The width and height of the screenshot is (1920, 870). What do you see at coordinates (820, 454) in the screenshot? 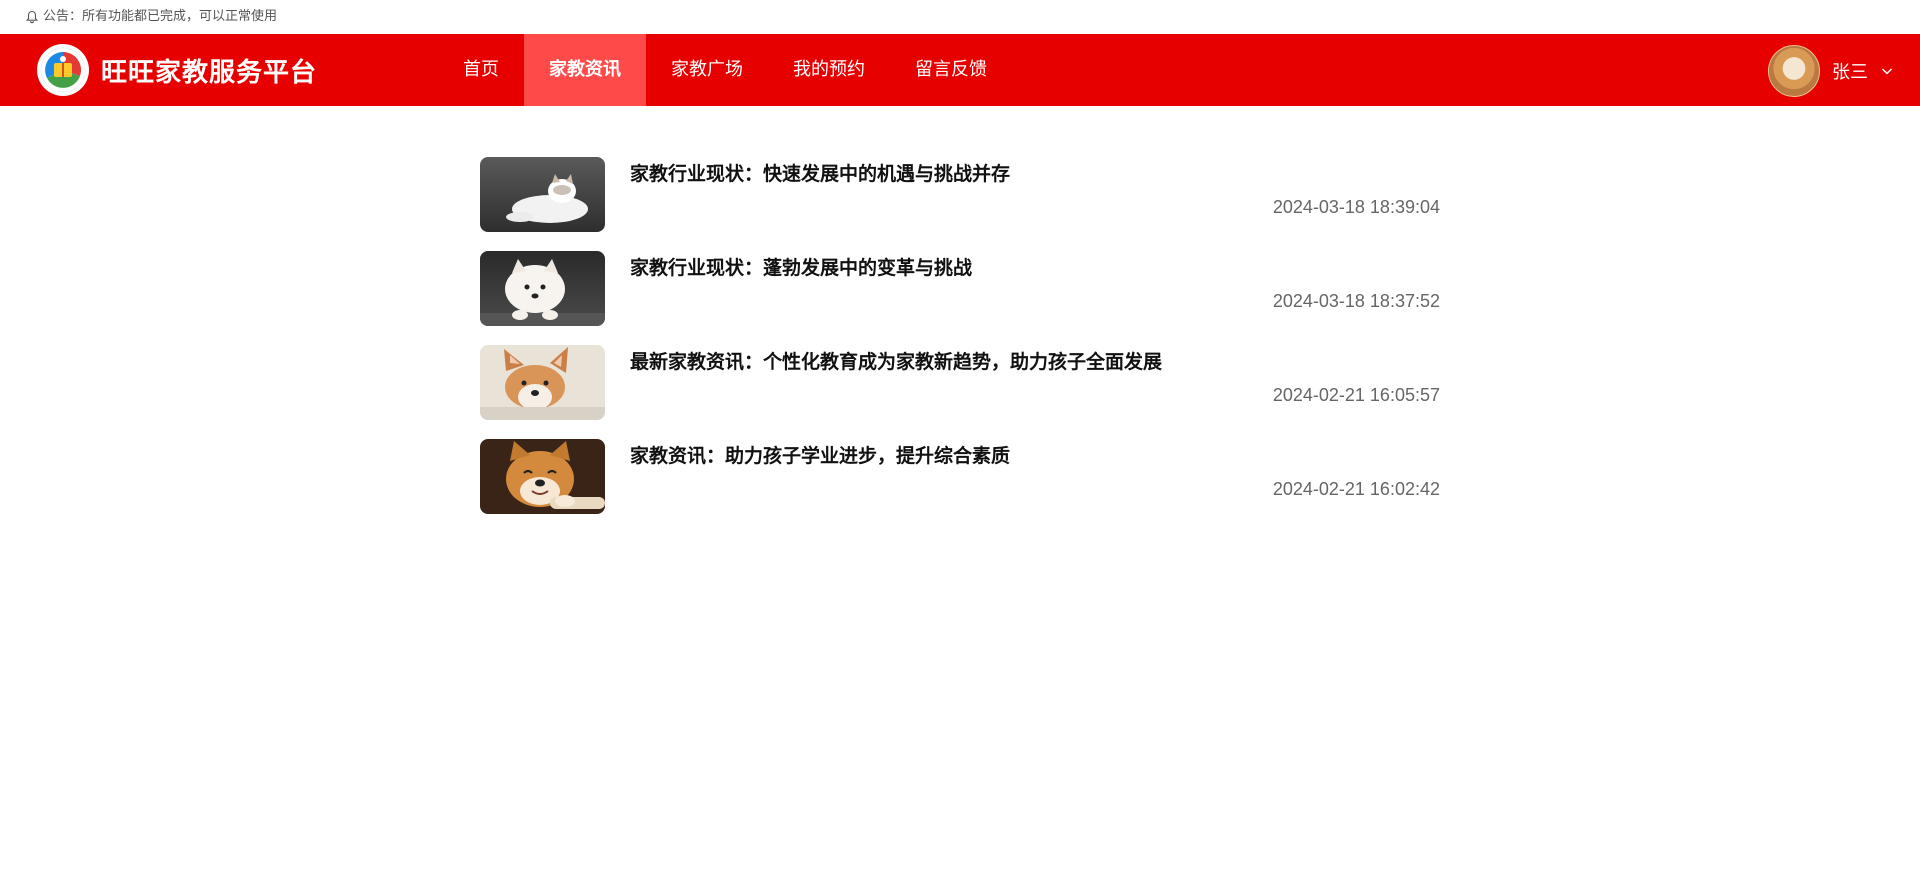
I see `news-title: 家教资讯：助力孩子学业进步，提升综合素质` at bounding box center [820, 454].